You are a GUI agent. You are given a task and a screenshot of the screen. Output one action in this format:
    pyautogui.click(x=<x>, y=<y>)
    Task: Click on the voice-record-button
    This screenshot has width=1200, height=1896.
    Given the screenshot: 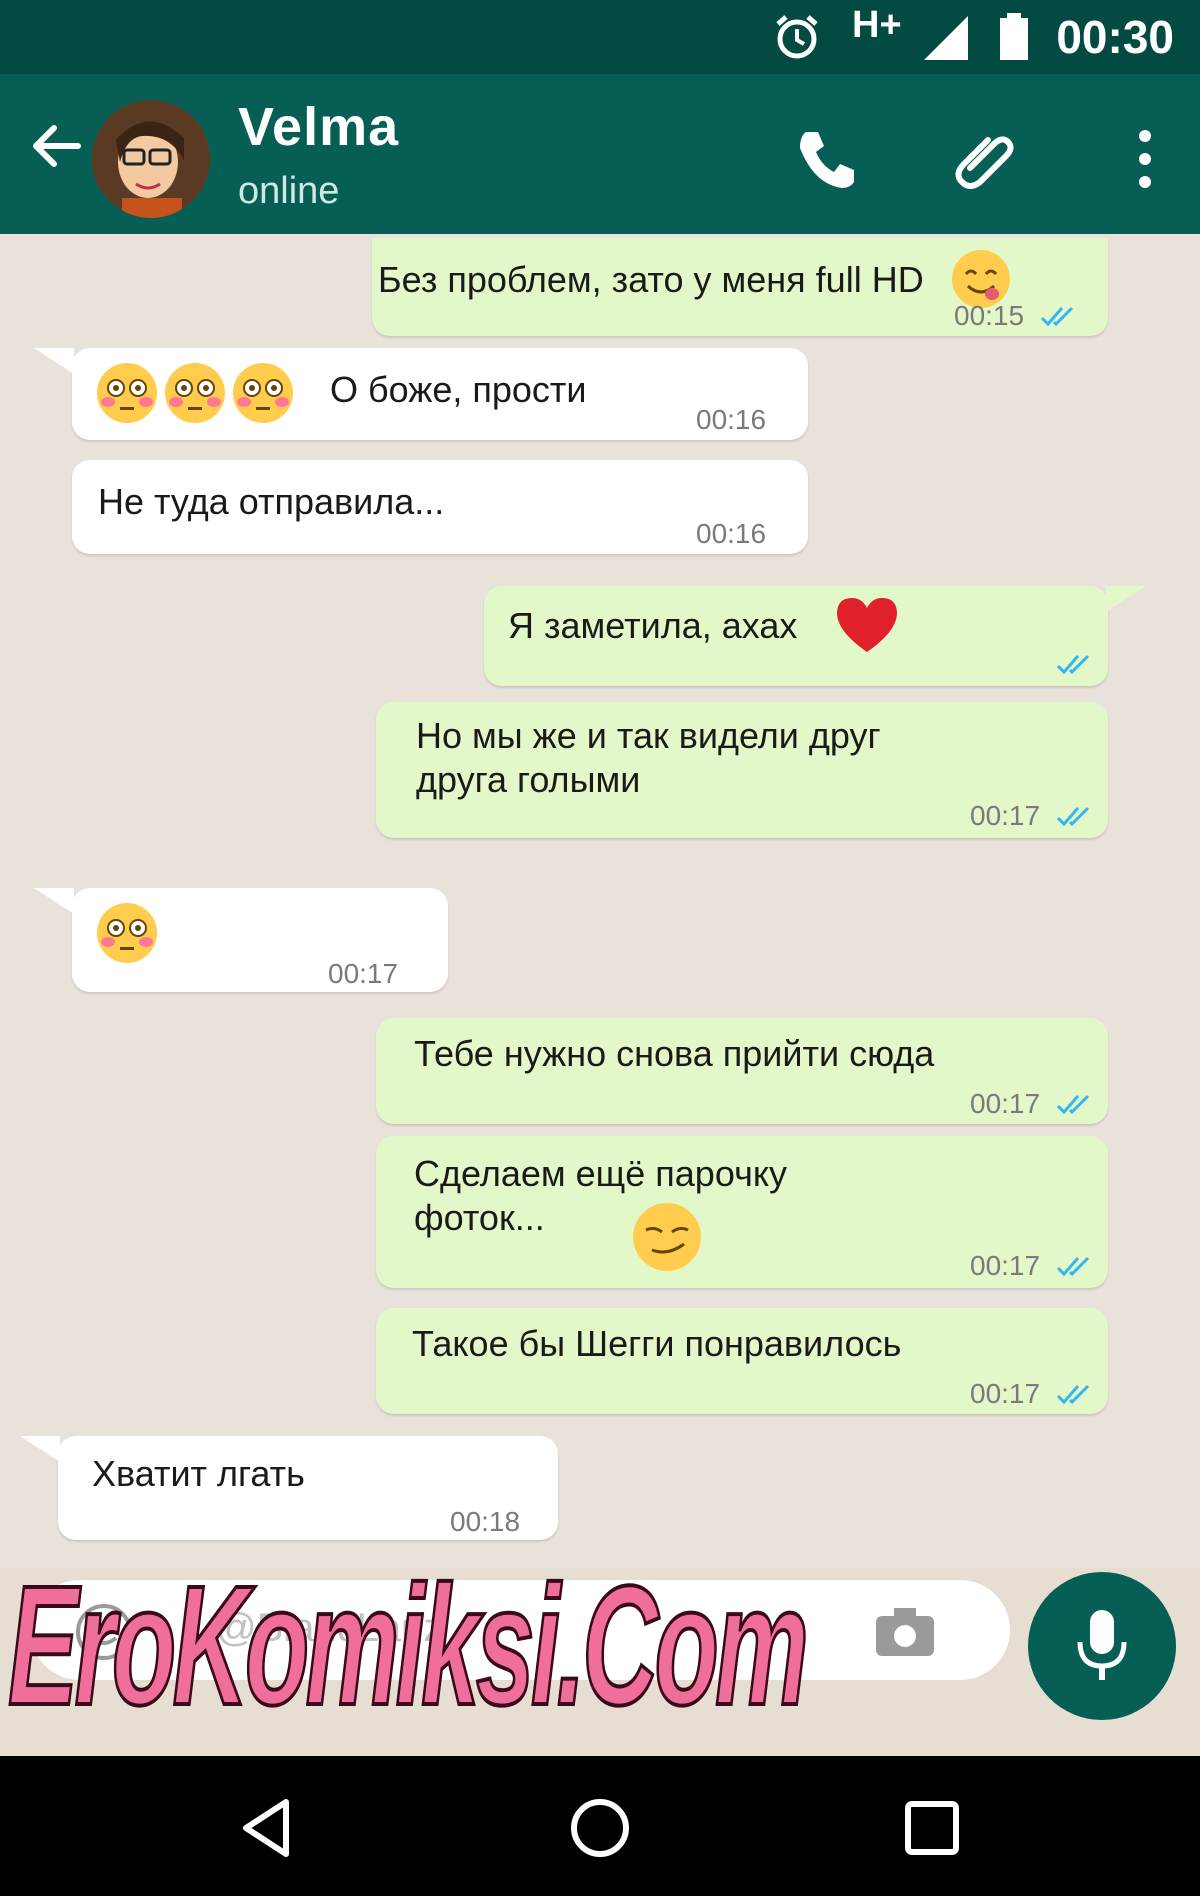 What is the action you would take?
    pyautogui.click(x=1102, y=1646)
    